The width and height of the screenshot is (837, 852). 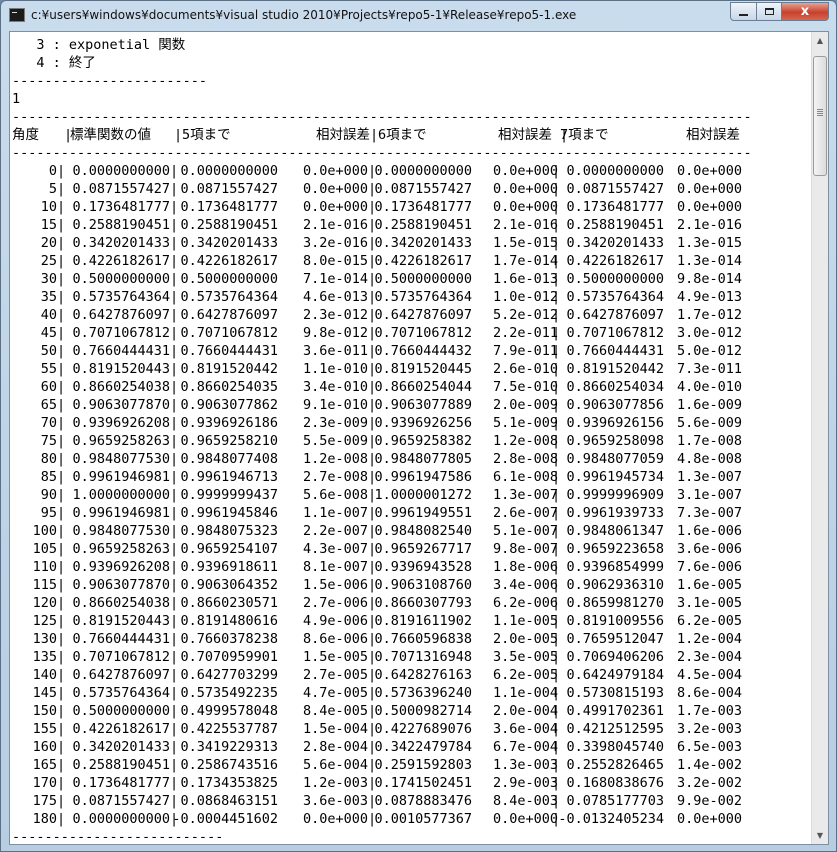 What do you see at coordinates (584, 135) in the screenshot?
I see `column-header: 7項まで` at bounding box center [584, 135].